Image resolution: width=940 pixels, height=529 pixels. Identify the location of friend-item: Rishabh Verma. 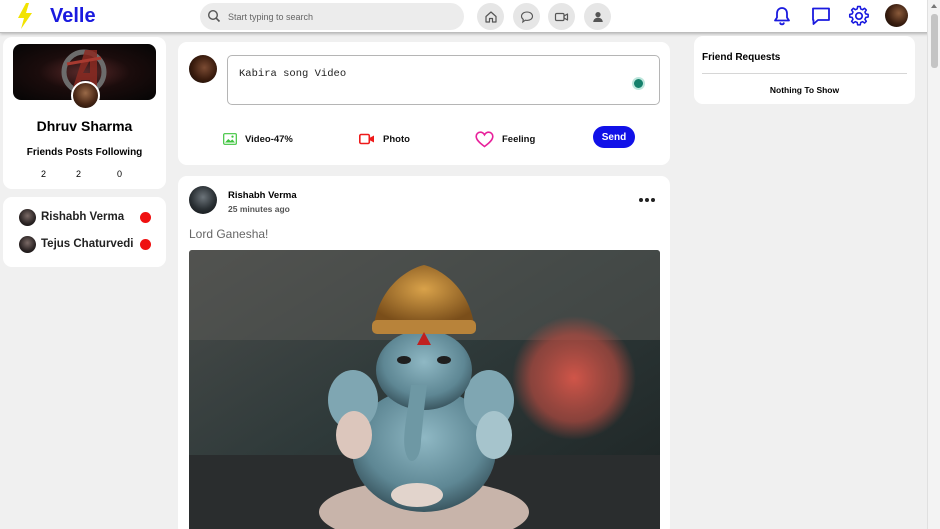
(86, 218).